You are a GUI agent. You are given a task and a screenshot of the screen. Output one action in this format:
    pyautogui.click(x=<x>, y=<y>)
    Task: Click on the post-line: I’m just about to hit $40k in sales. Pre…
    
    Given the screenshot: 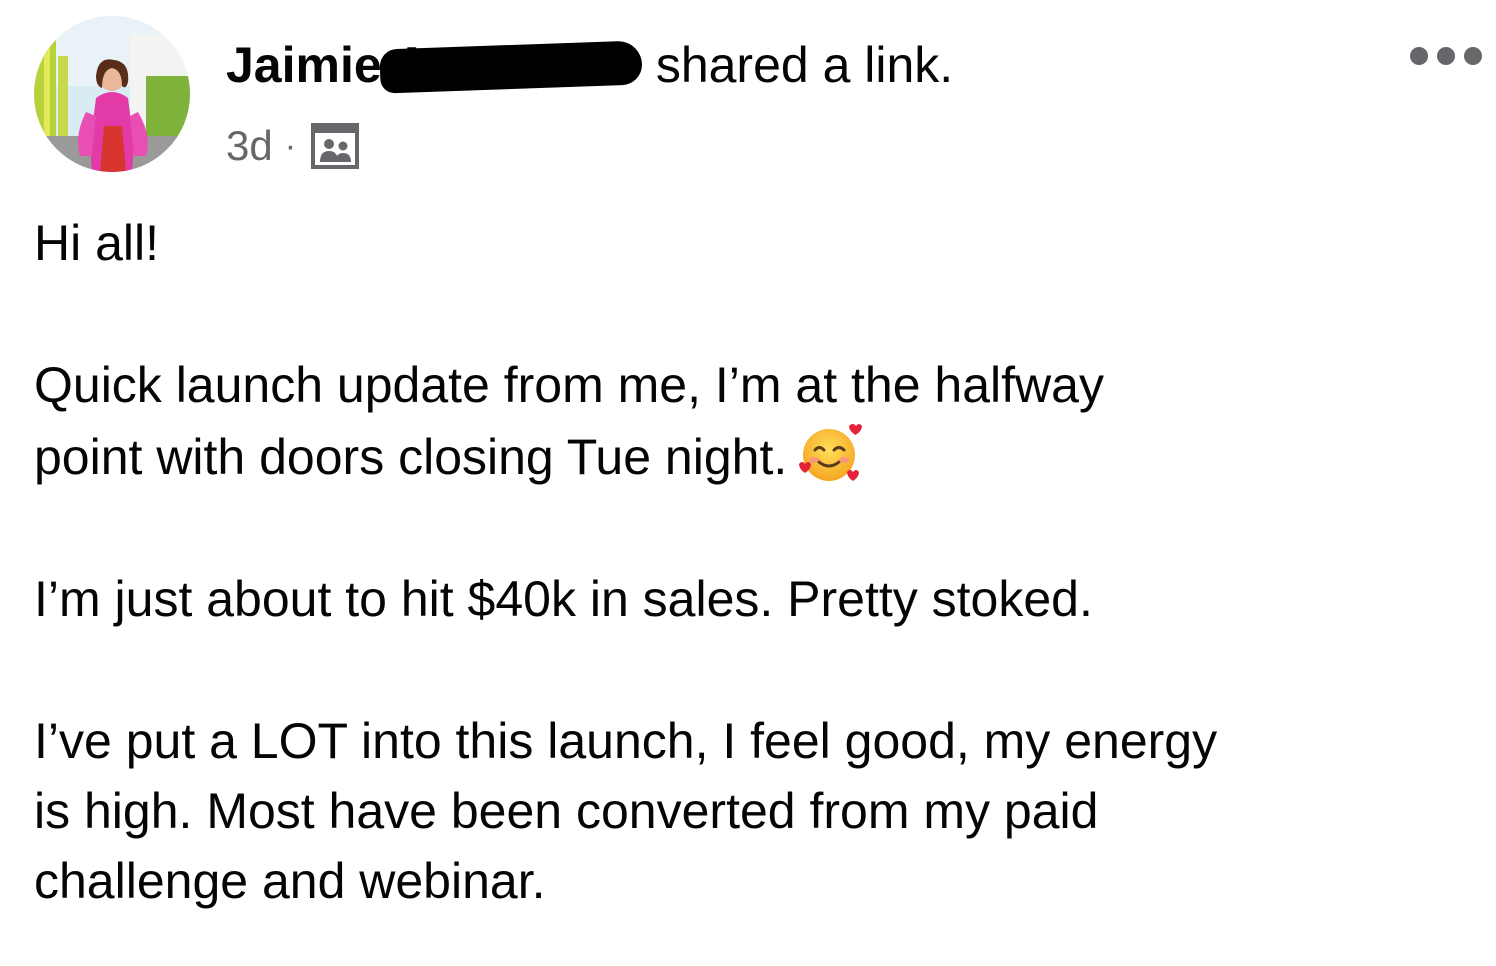 What is the action you would take?
    pyautogui.click(x=563, y=599)
    